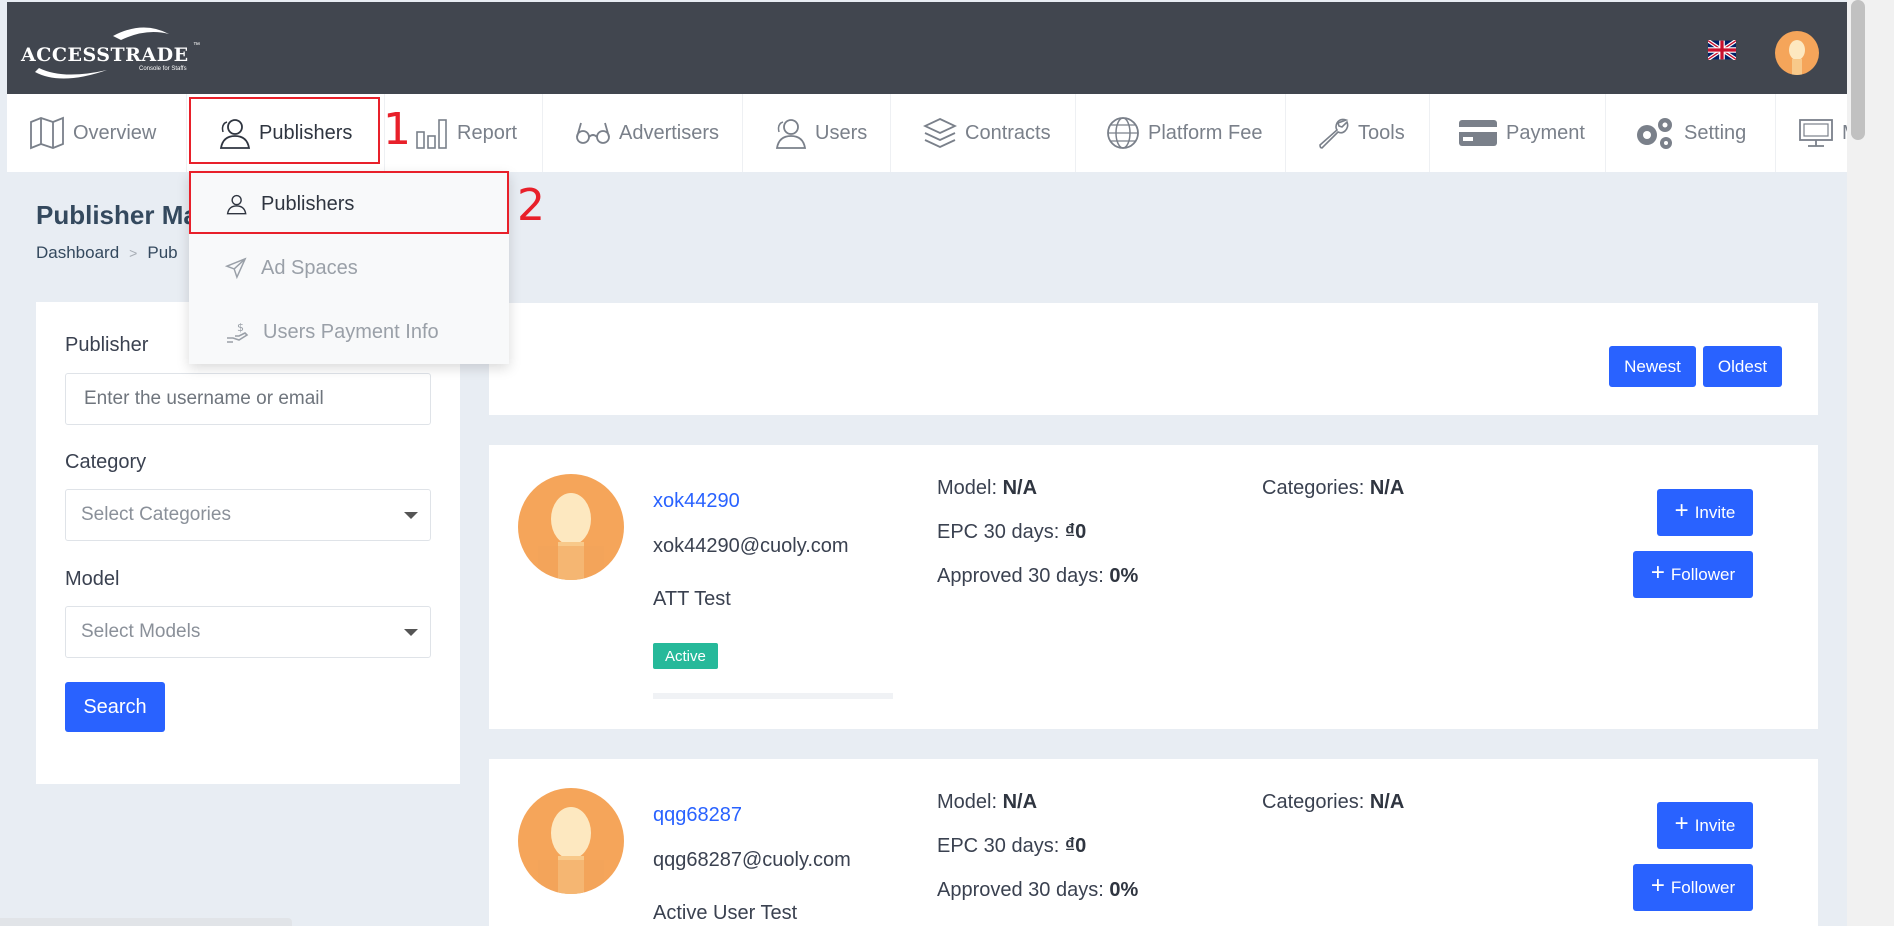 This screenshot has width=1894, height=926. Describe the element at coordinates (1545, 132) in the screenshot. I see `nav-label-payment: Payment` at that location.